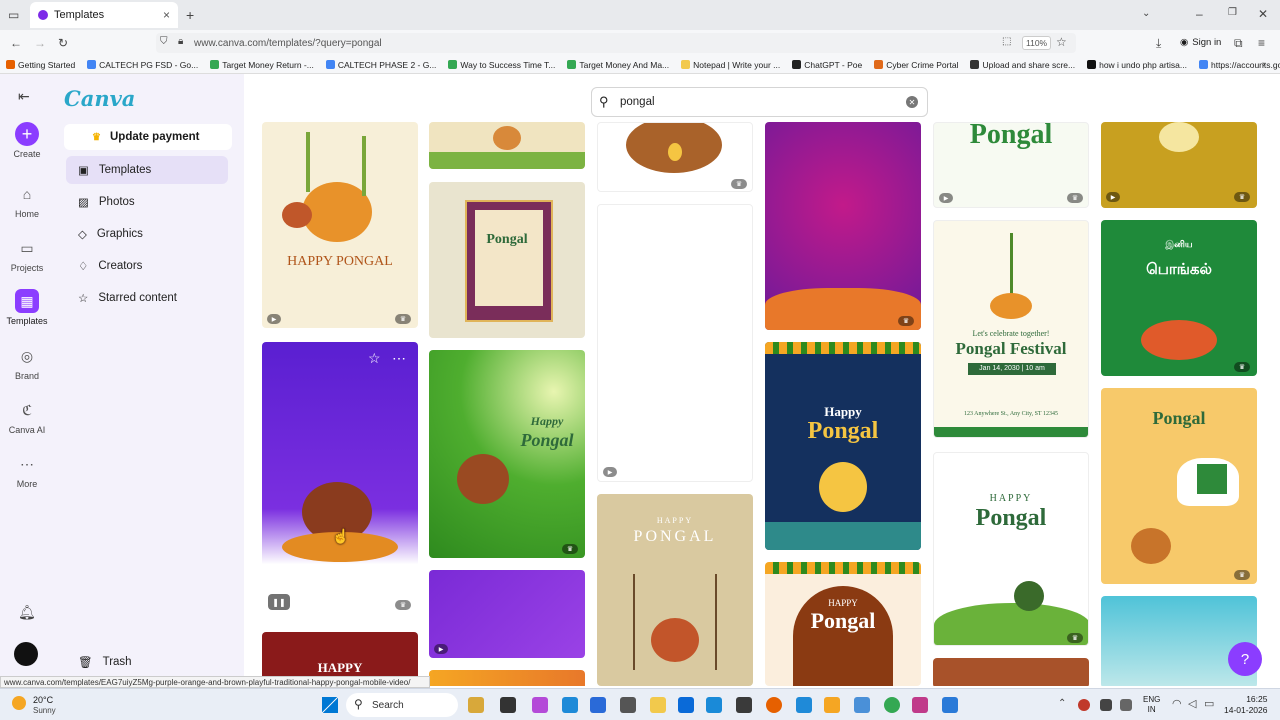 Image resolution: width=1280 pixels, height=720 pixels. What do you see at coordinates (1084, 705) in the screenshot?
I see `tray-app-icon` at bounding box center [1084, 705].